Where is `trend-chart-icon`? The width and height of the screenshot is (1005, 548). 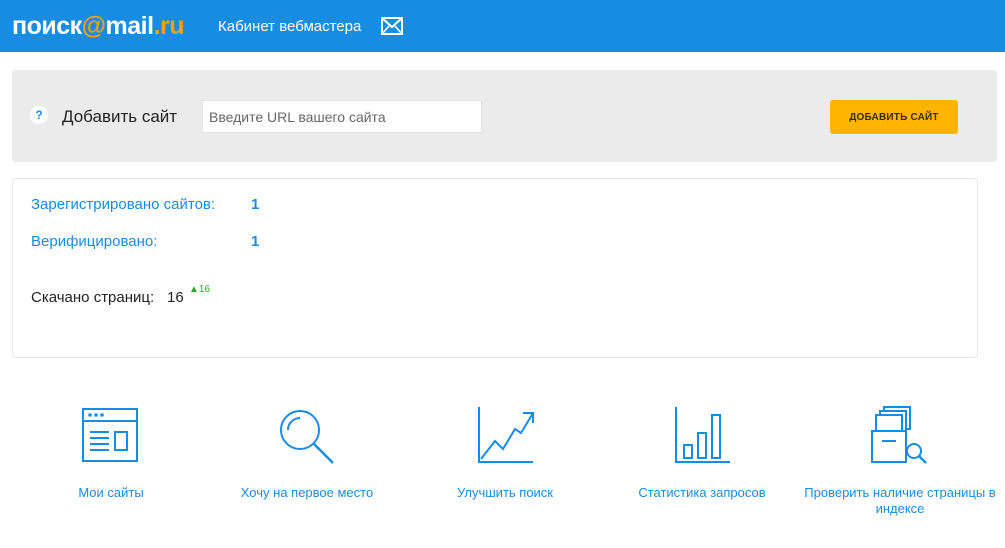 trend-chart-icon is located at coordinates (506, 435).